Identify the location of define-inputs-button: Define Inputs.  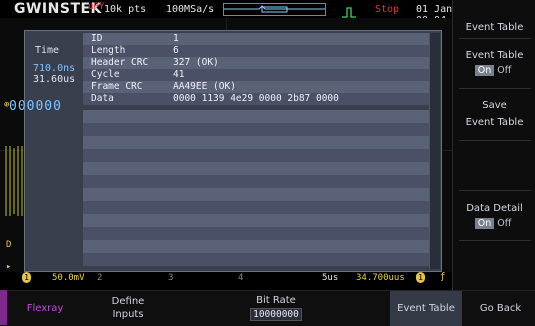
(128, 308).